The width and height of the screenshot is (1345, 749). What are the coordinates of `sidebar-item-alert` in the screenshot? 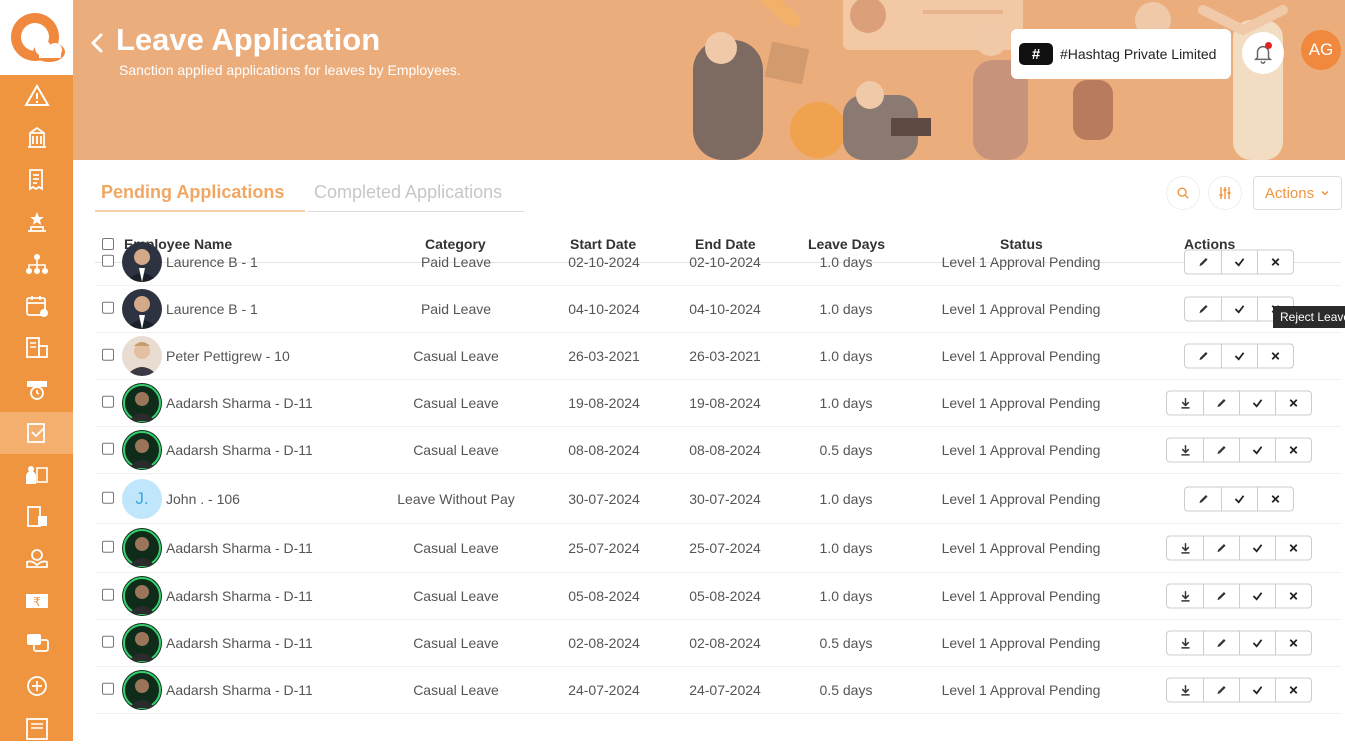 It's located at (36, 96).